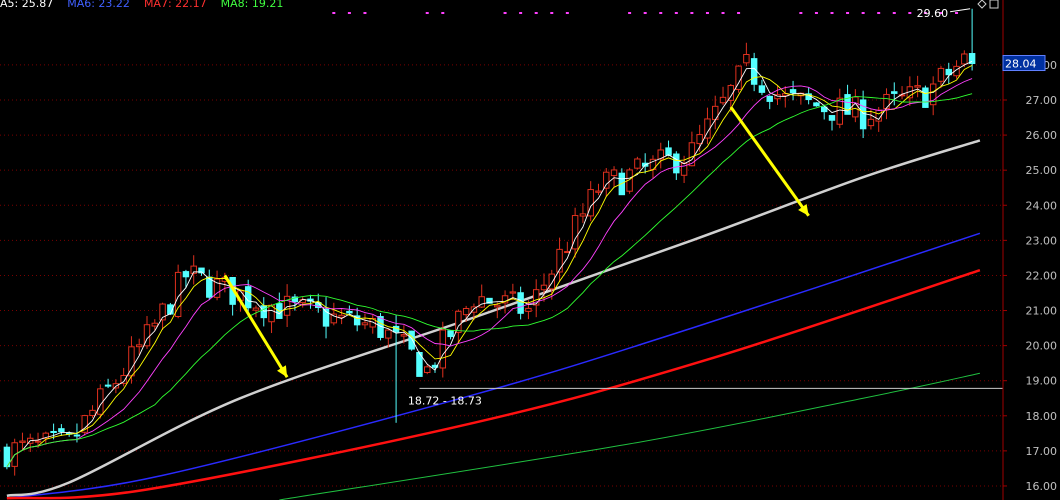 This screenshot has width=1060, height=500. Describe the element at coordinates (98, 5) in the screenshot. I see `legend-ma6: MA6: 23.22` at that location.